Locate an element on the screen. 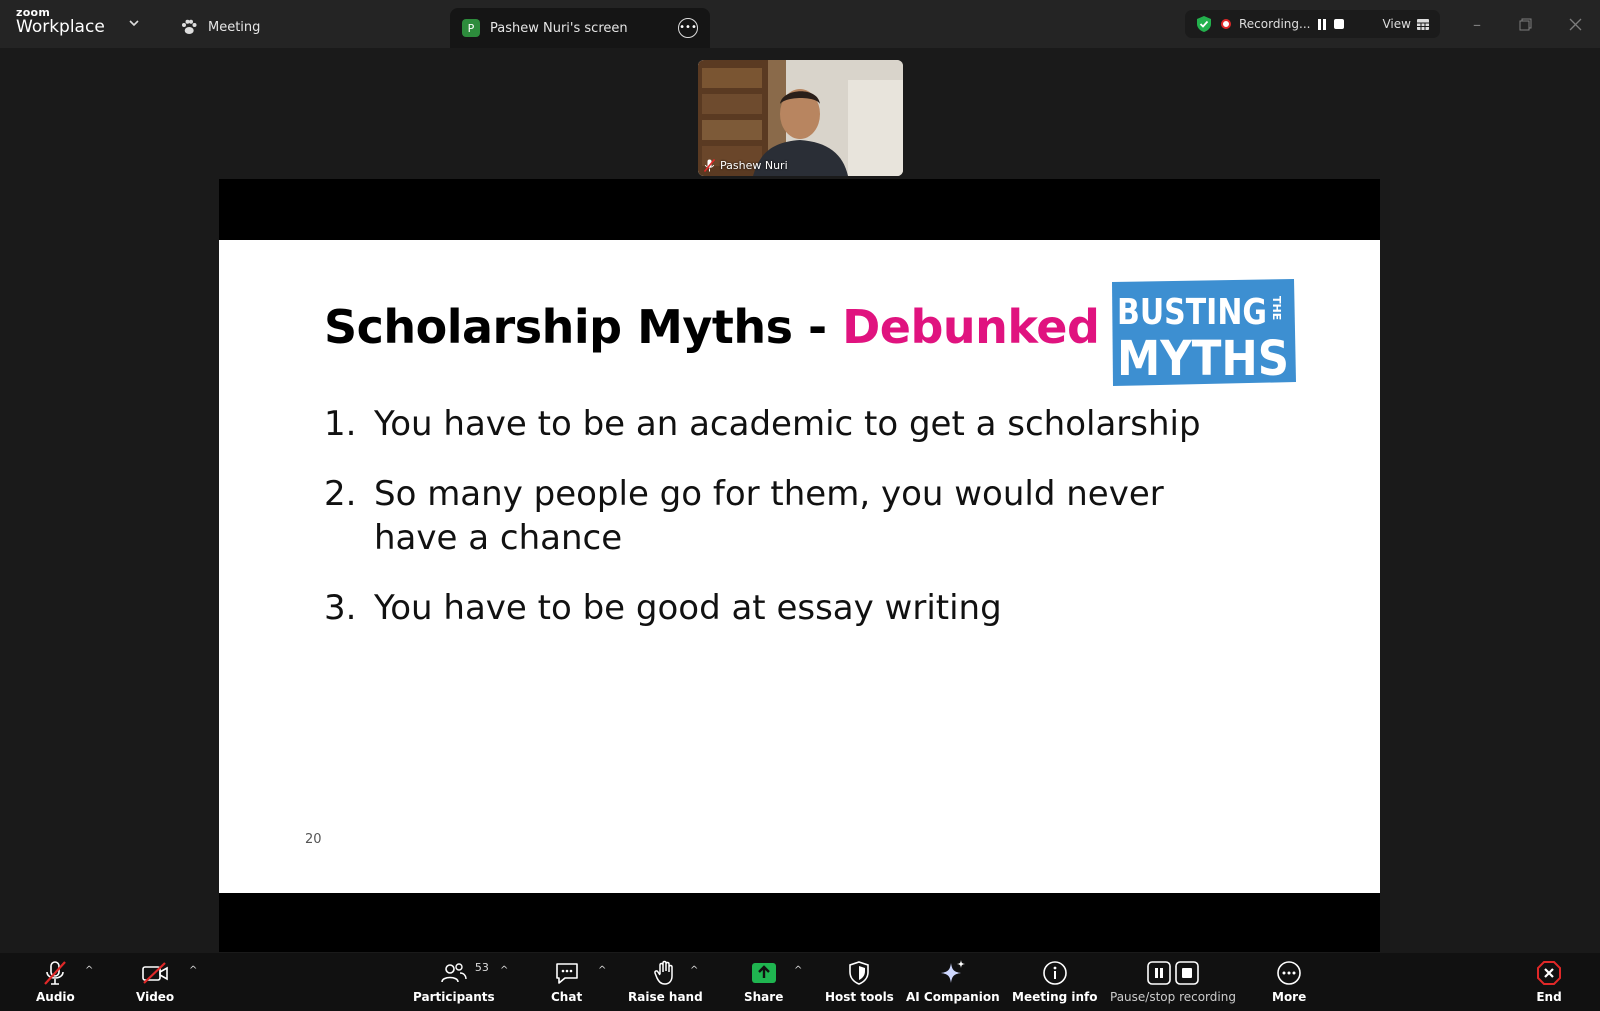 This screenshot has width=1600, height=1011. end-meeting-button: End is located at coordinates (1549, 981).